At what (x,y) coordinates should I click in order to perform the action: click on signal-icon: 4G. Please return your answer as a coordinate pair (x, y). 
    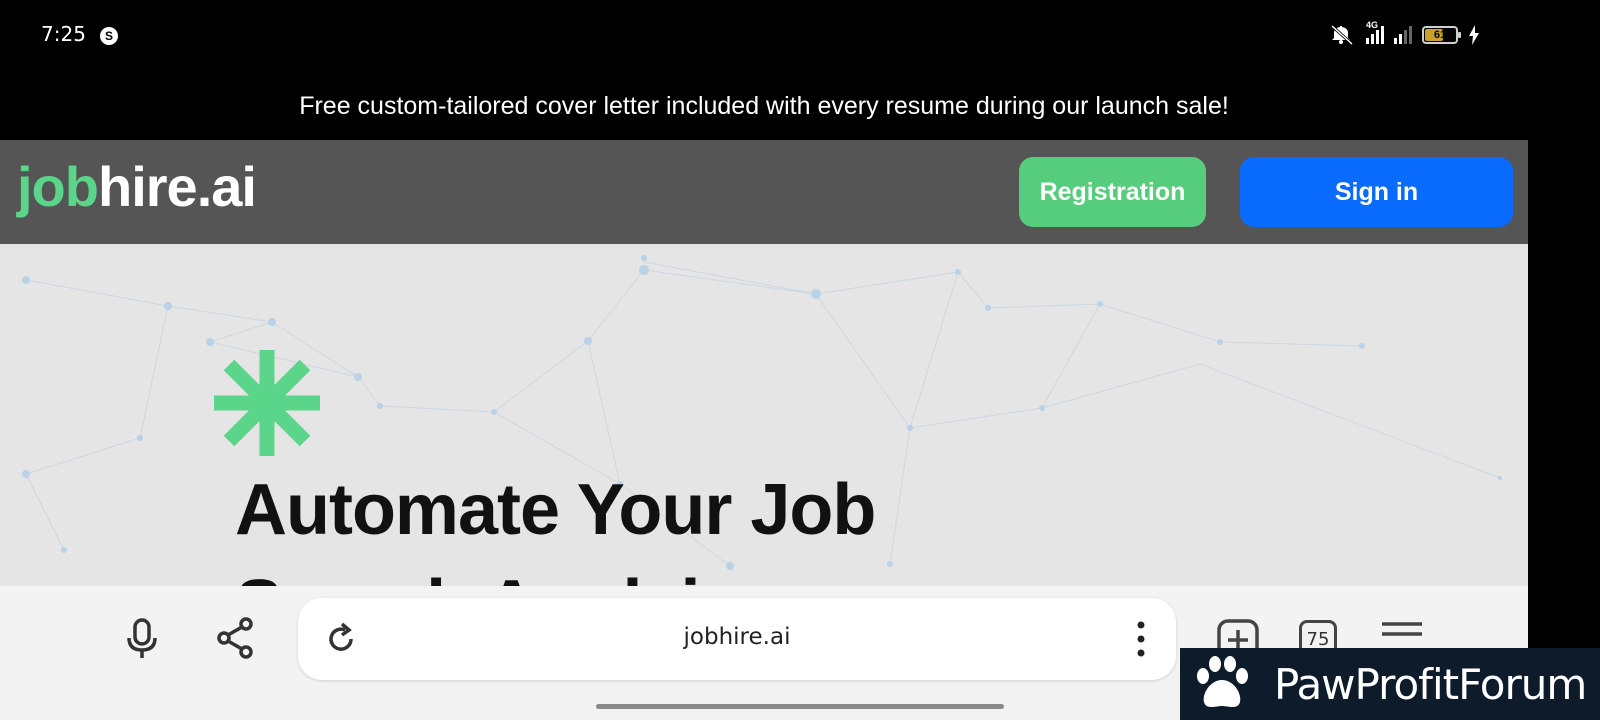
    Looking at the image, I should click on (1375, 32).